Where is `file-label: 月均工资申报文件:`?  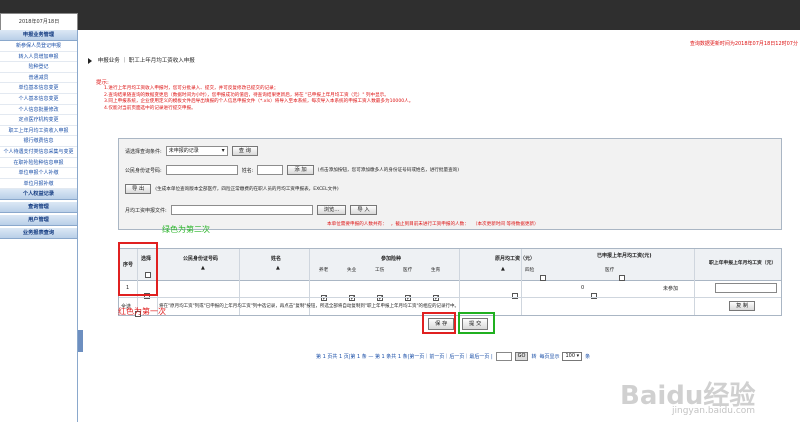 file-label: 月均工资申报文件: is located at coordinates (146, 210).